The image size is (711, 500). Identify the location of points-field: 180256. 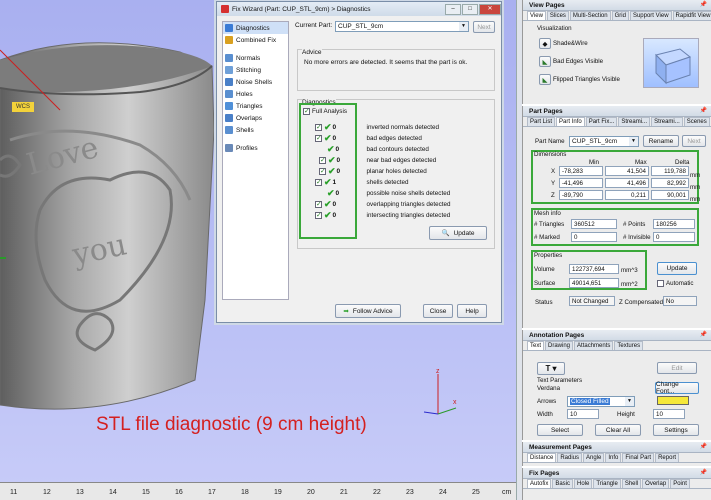
(674, 224).